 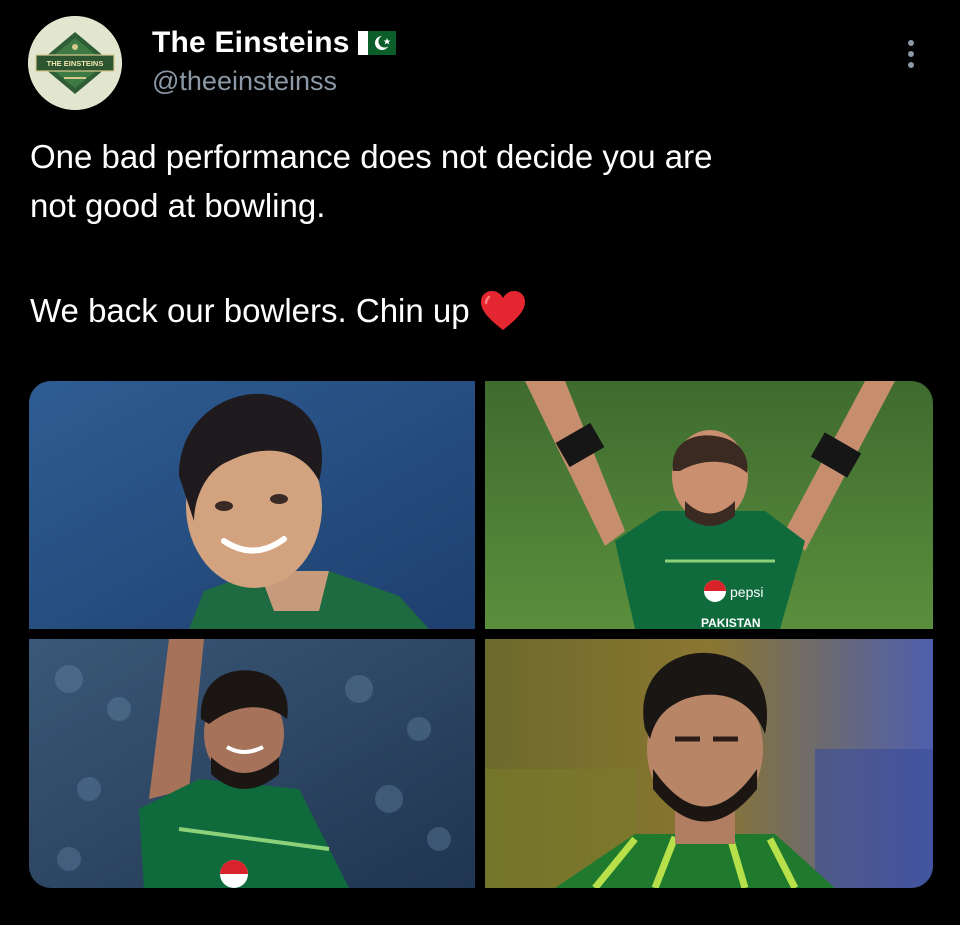 I want to click on player-photo-2-image: pepsi PAKISTAN, so click(x=709, y=505).